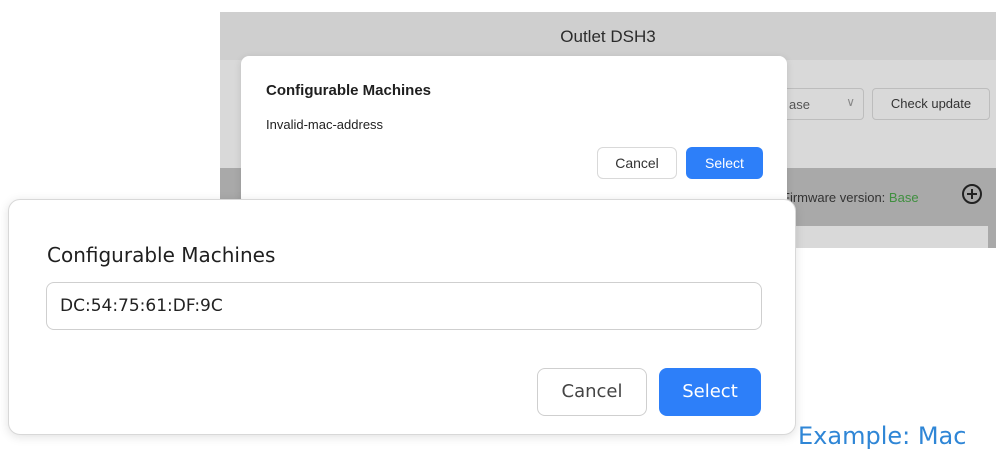 Image resolution: width=996 pixels, height=451 pixels. Describe the element at coordinates (931, 104) in the screenshot. I see `check-update-button: Check update` at that location.